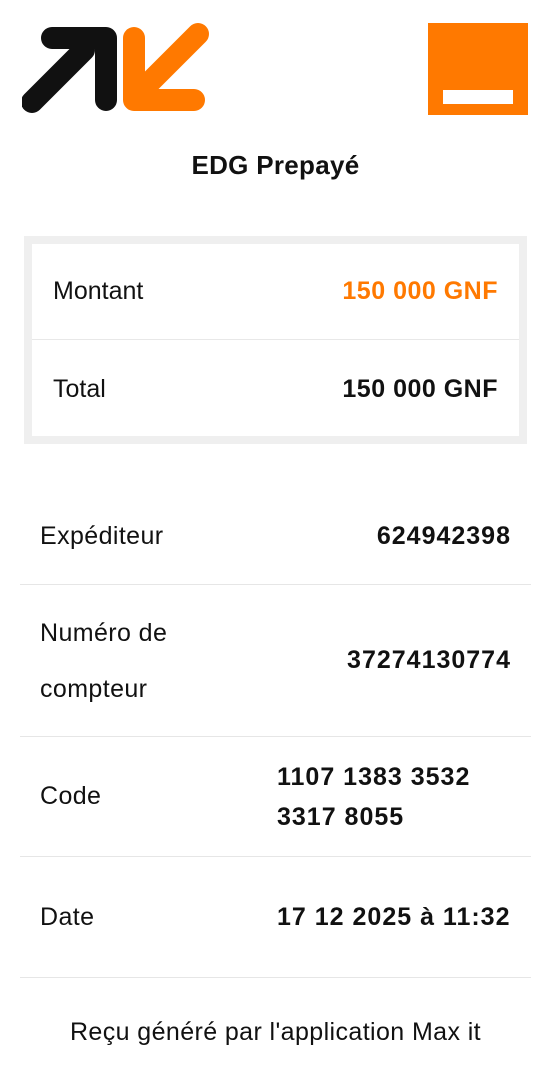  I want to click on detail-row-meter: Numéro de compteur 37274130774, so click(275, 661).